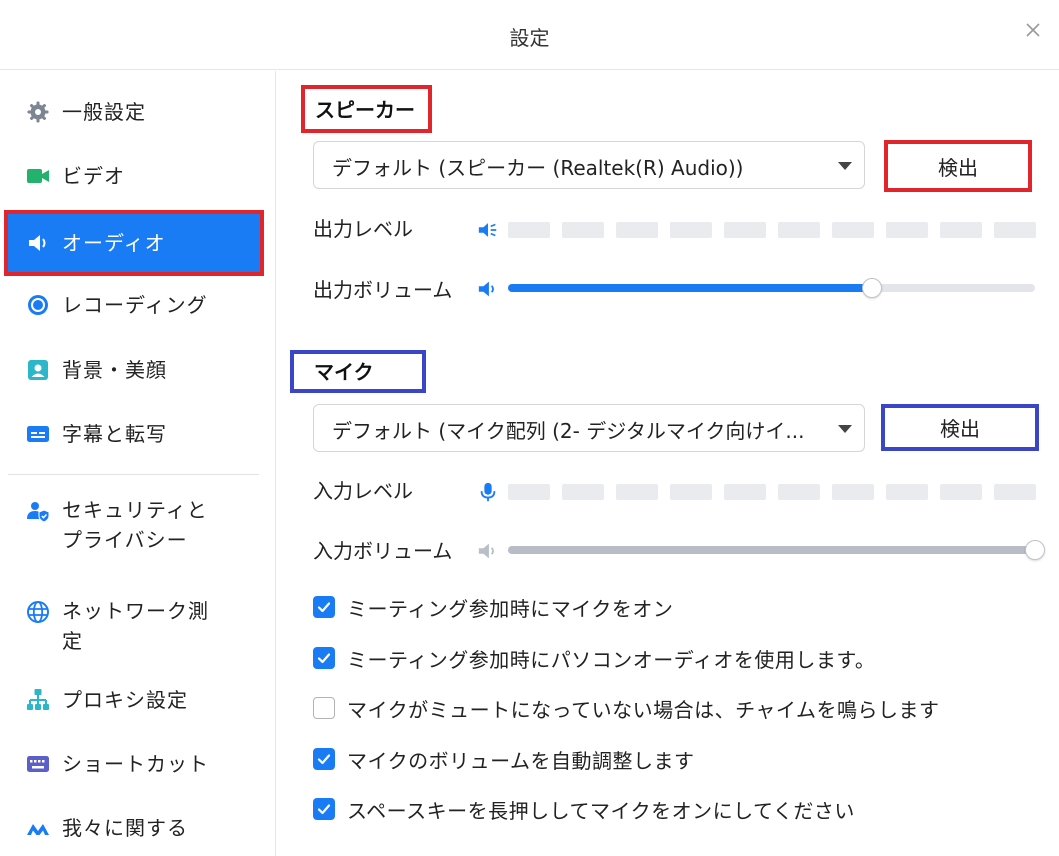 This screenshot has height=856, width=1059. What do you see at coordinates (133, 474) in the screenshot?
I see `sidebar-divider` at bounding box center [133, 474].